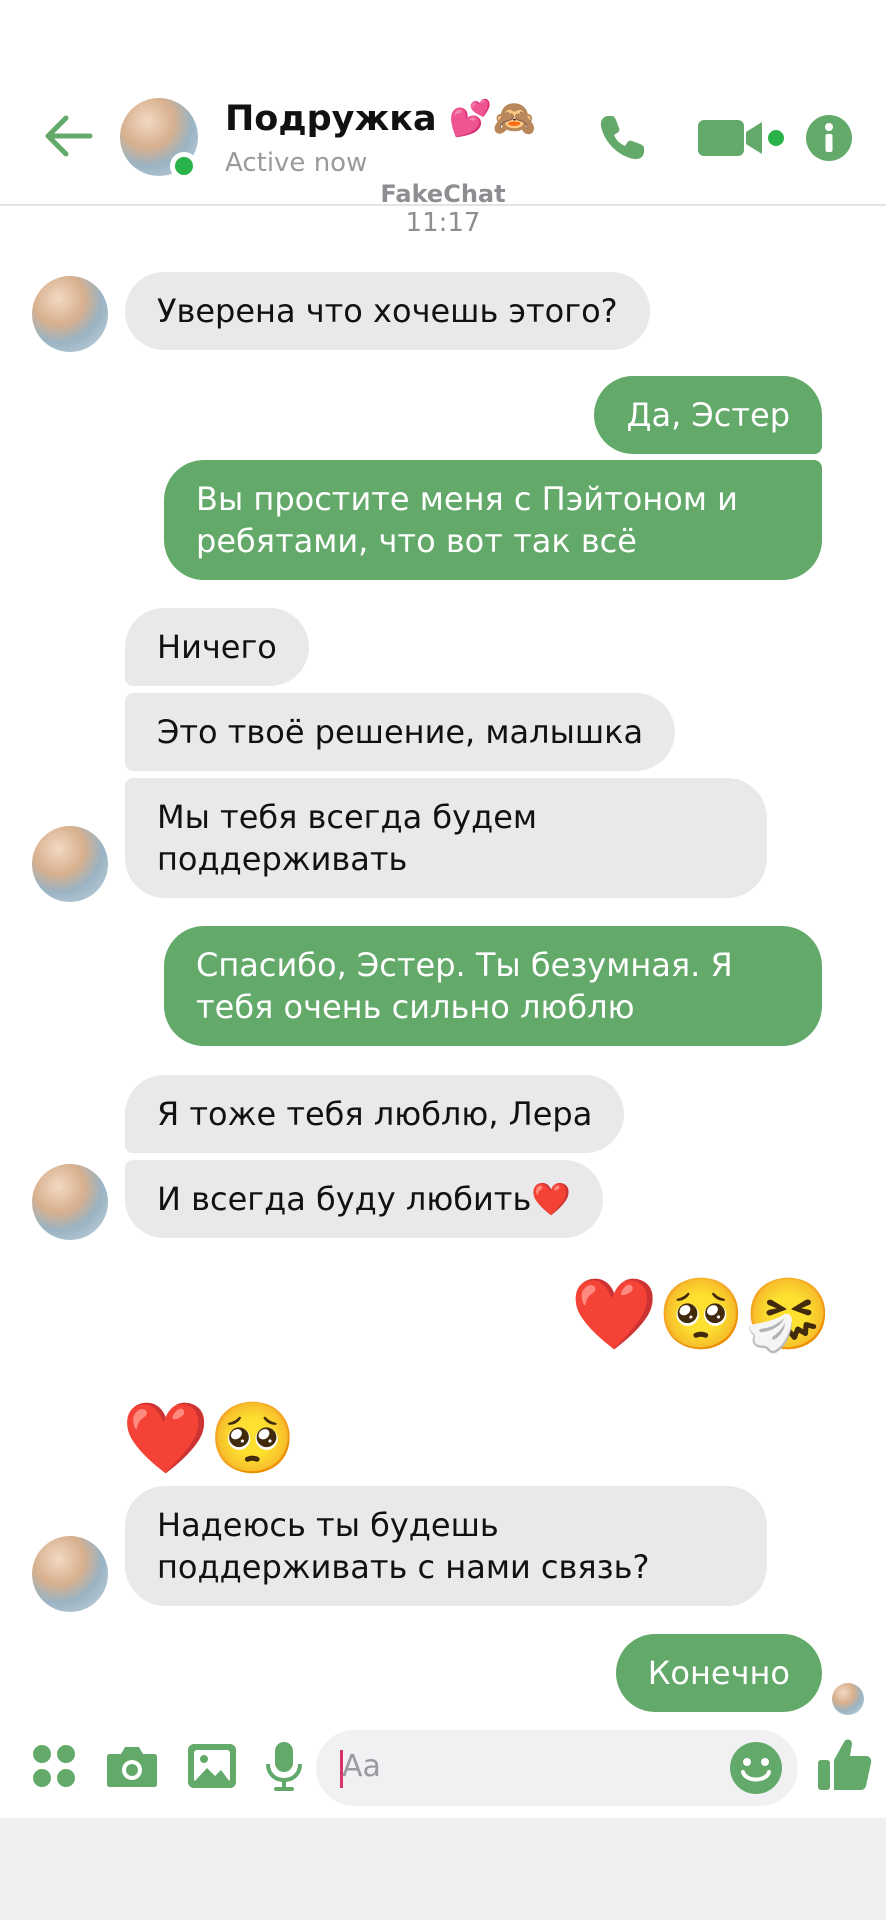 This screenshot has width=886, height=1920. I want to click on emoji-message: ❤️🥺🤧, so click(701, 1314).